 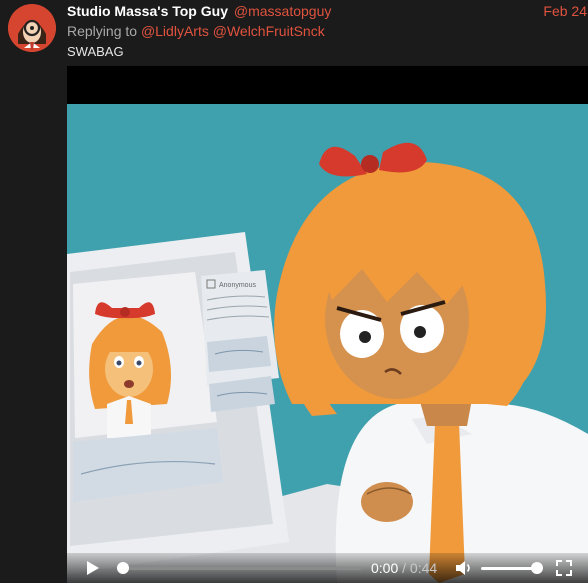 What do you see at coordinates (92, 568) in the screenshot?
I see `play-icon` at bounding box center [92, 568].